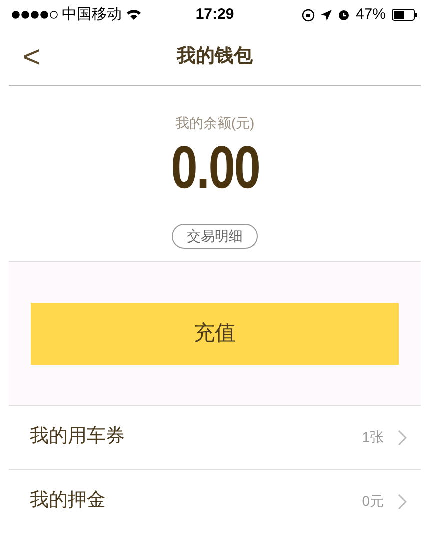 Image resolution: width=430 pixels, height=537 pixels. I want to click on item-value: 0元, so click(373, 501).